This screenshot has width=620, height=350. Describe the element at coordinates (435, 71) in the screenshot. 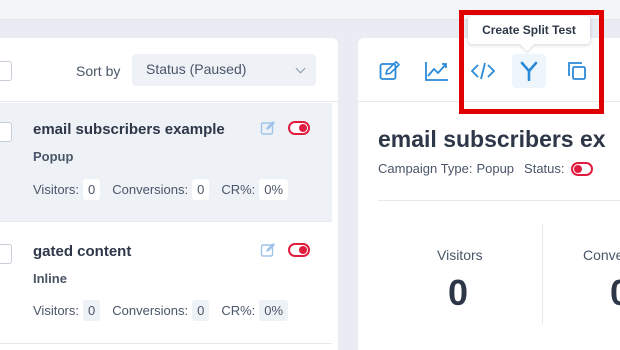

I see `analytics-button` at that location.